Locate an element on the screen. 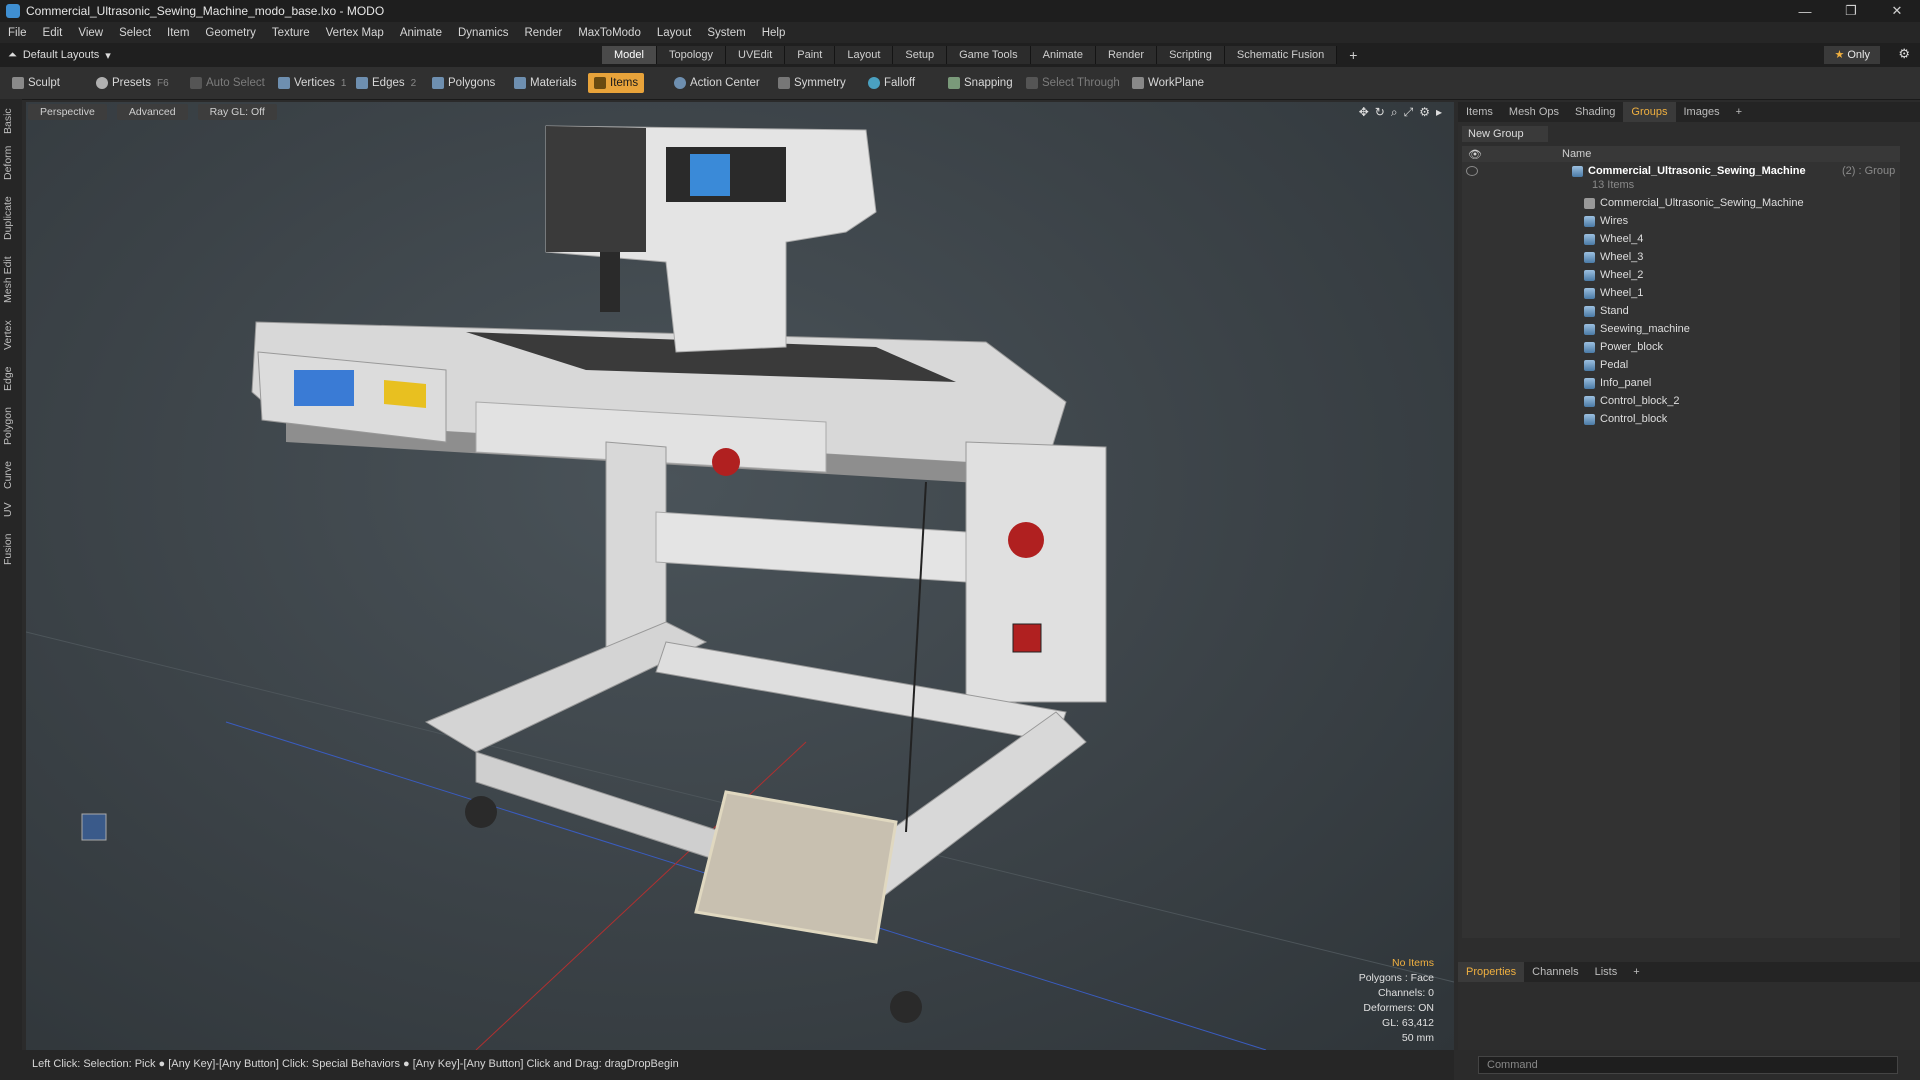  menu-maxtomodo: MaxToModo is located at coordinates (609, 33).